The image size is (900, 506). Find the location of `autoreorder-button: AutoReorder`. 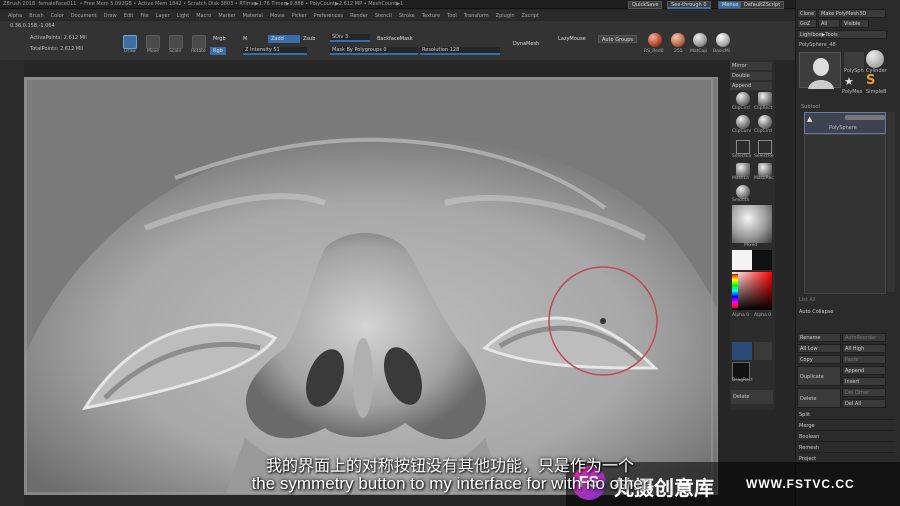

autoreorder-button: AutoReorder is located at coordinates (864, 337).